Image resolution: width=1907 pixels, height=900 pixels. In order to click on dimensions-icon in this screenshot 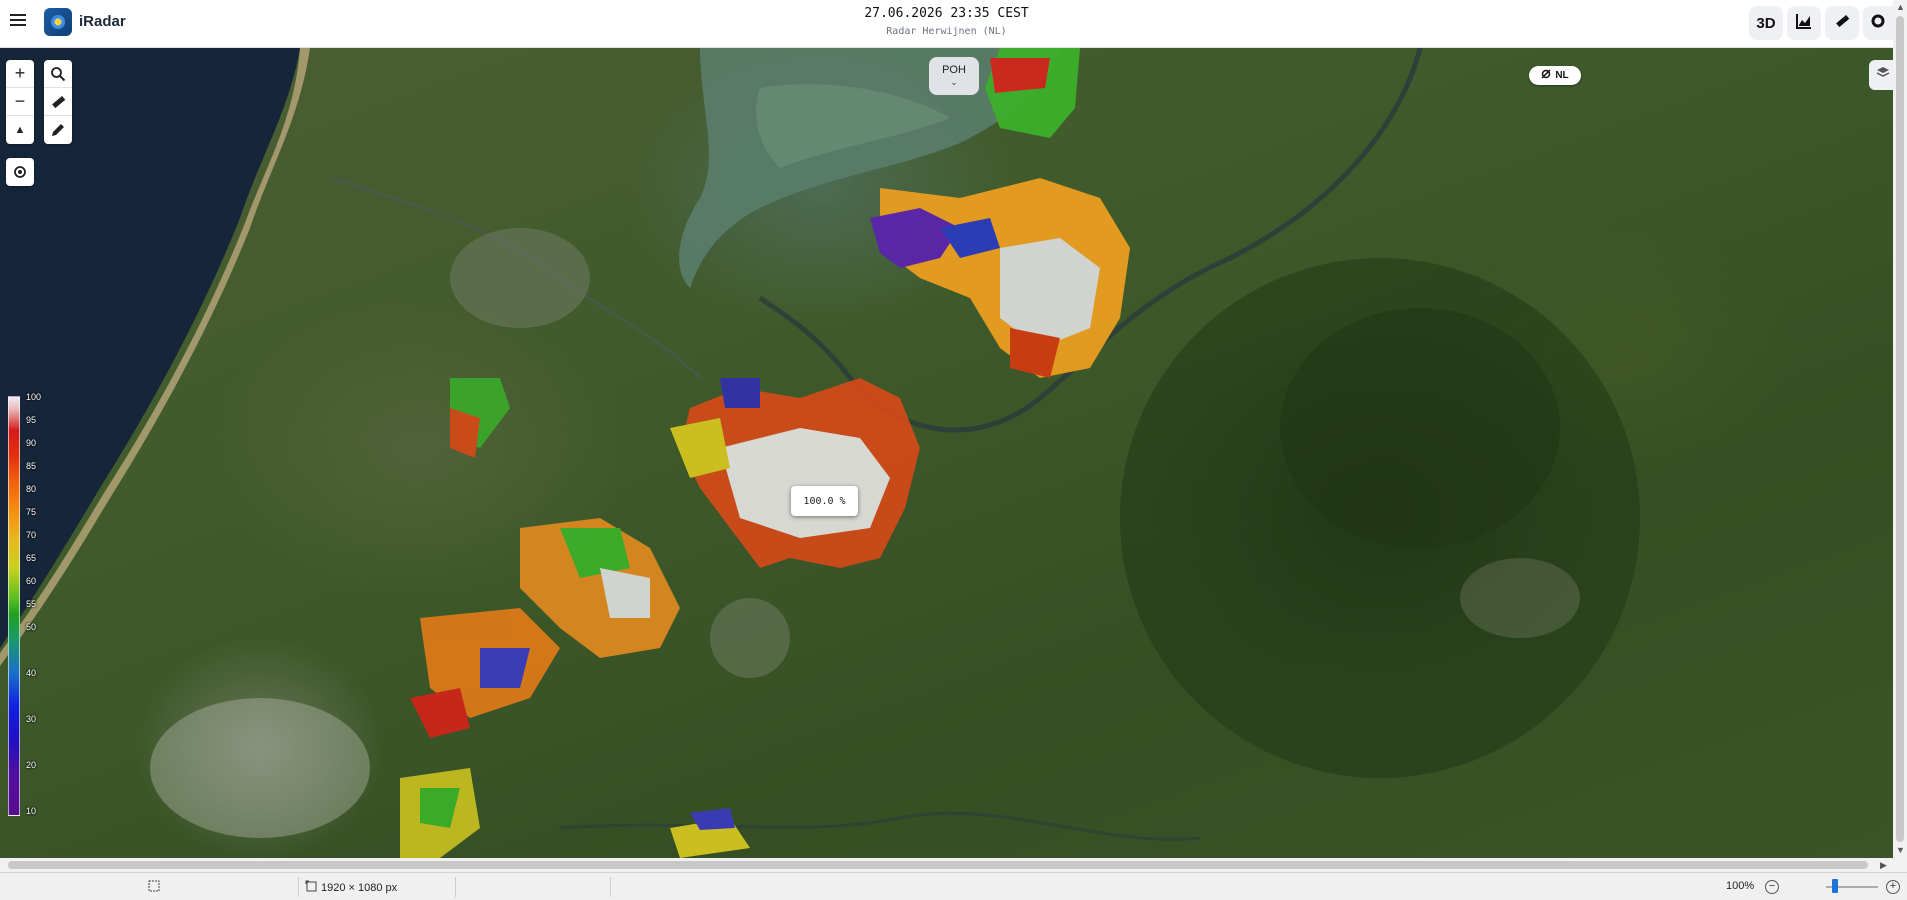, I will do `click(311, 887)`.